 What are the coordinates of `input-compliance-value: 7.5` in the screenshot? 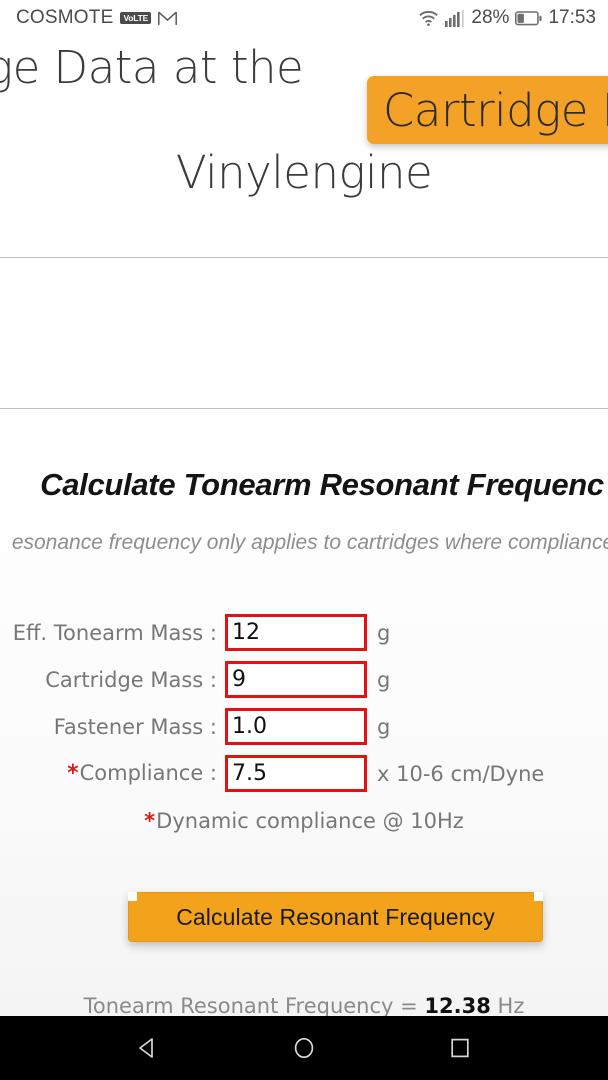 It's located at (249, 773).